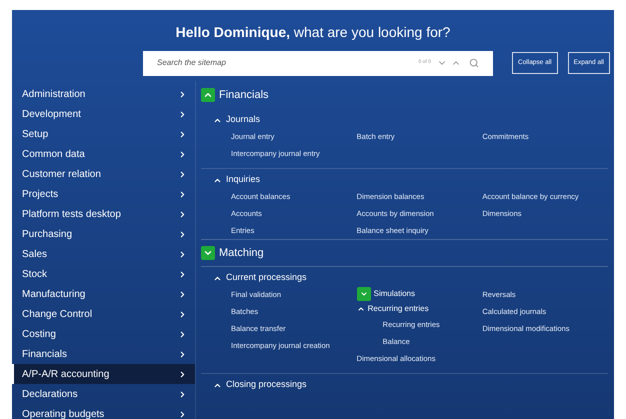  What do you see at coordinates (103, 394) in the screenshot?
I see `sidebar-item: Declarations` at bounding box center [103, 394].